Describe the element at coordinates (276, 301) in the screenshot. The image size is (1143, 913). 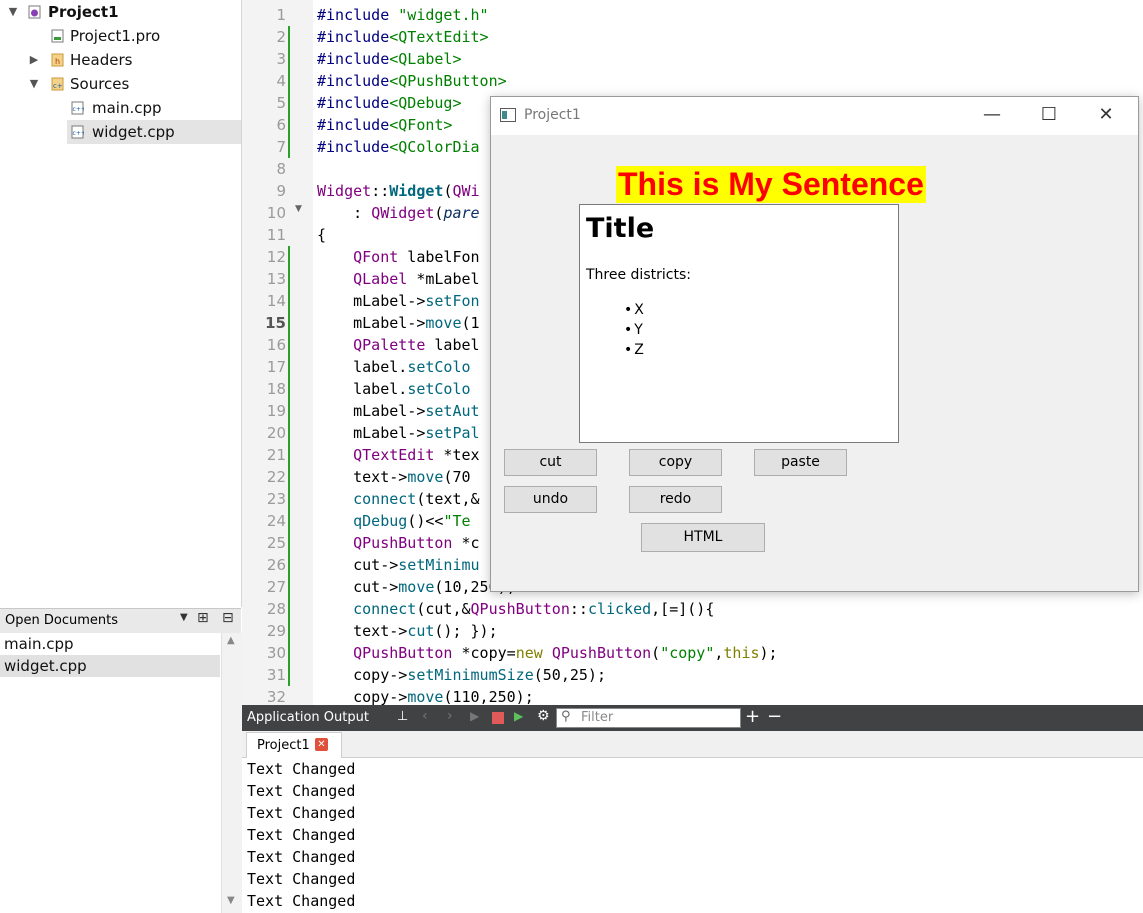
I see `line-number: 14` at that location.